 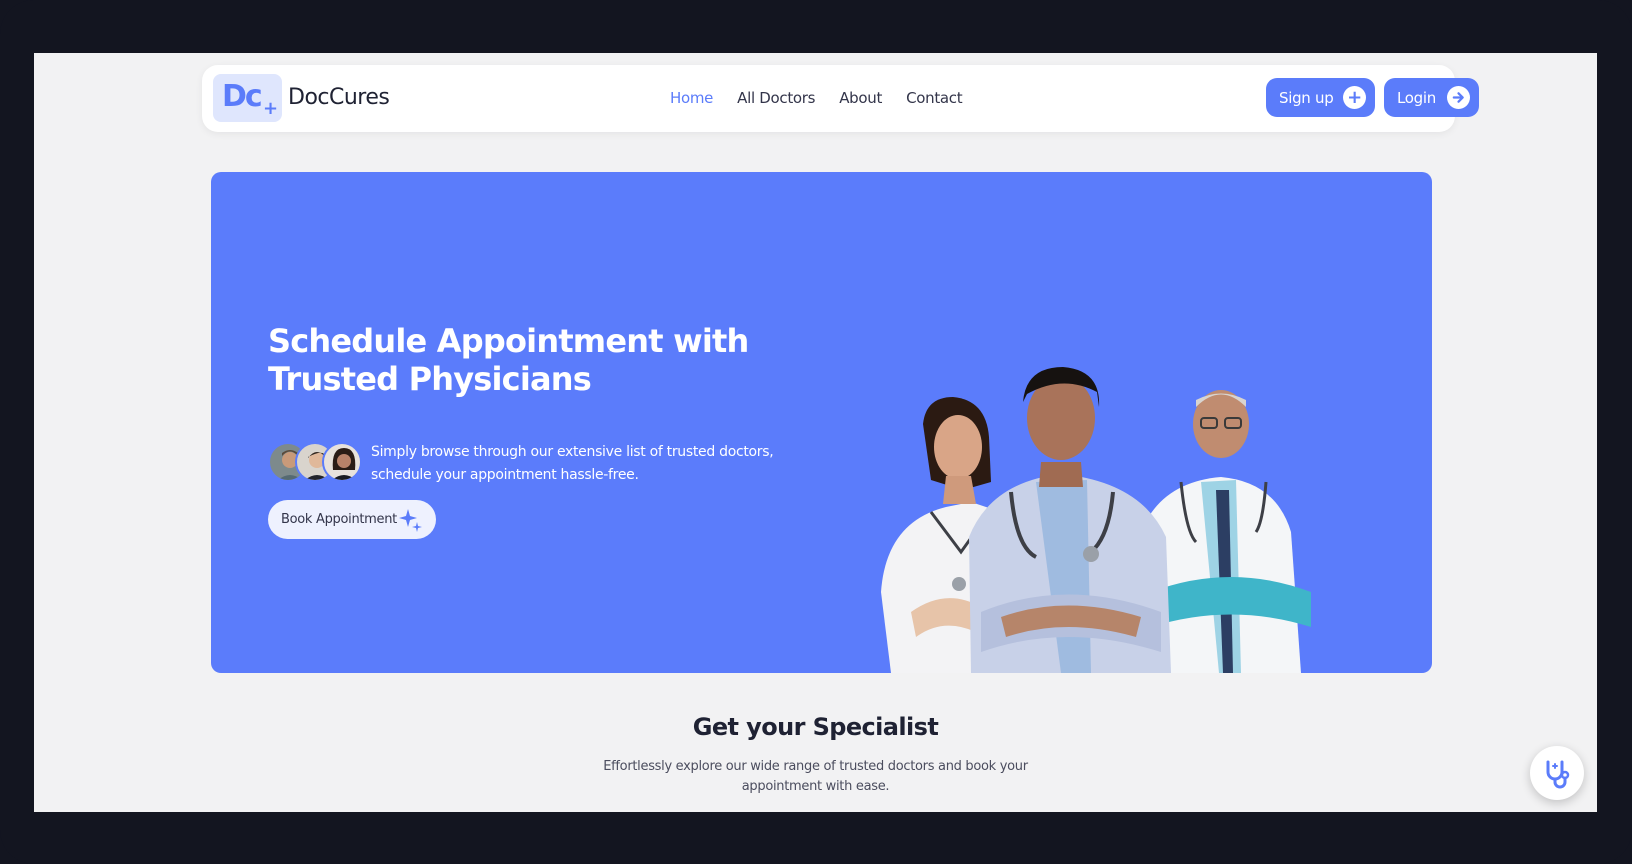 I want to click on nav-link-contact: Contact, so click(x=934, y=98).